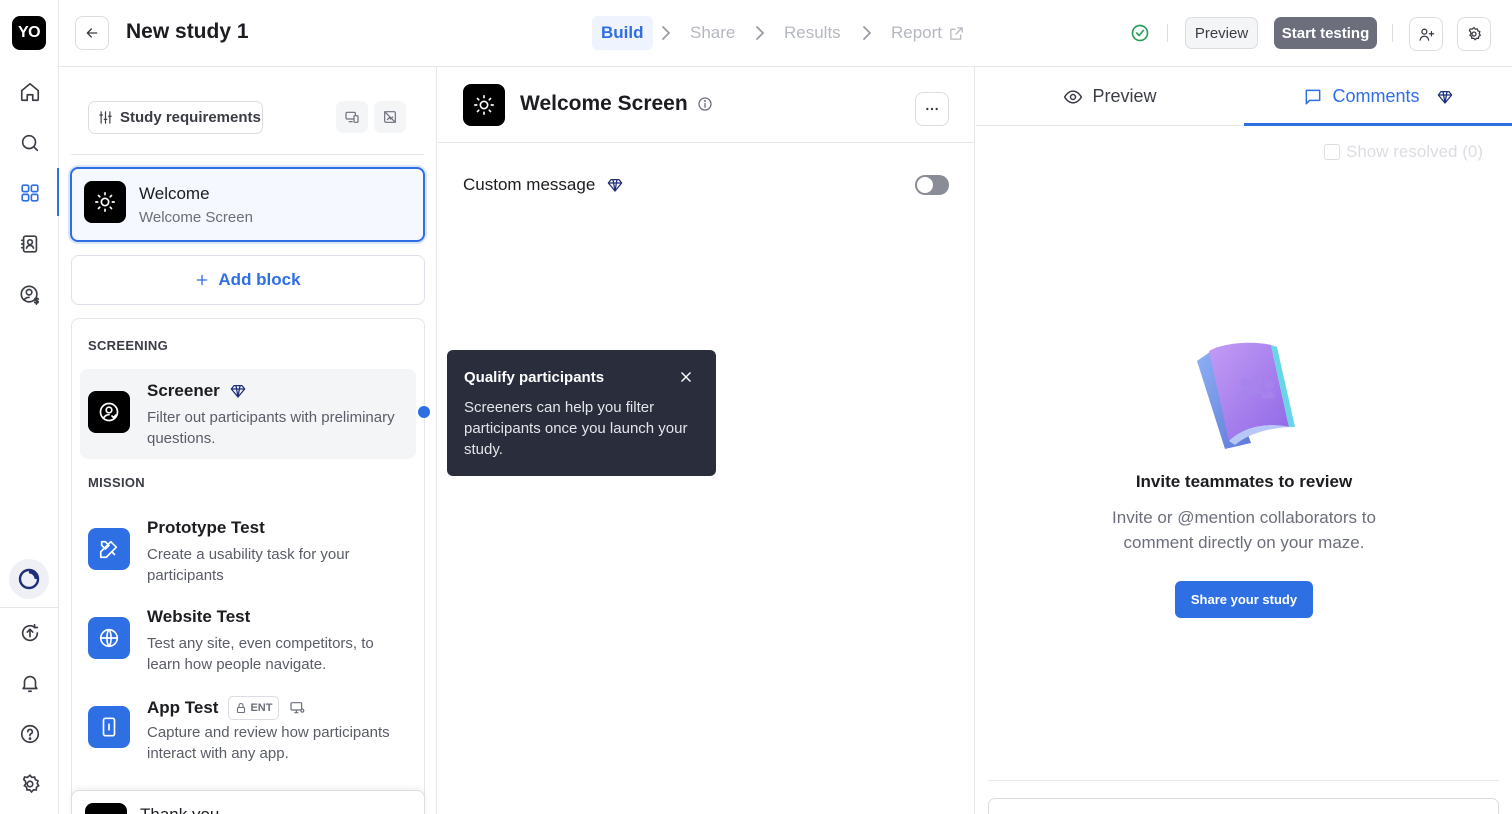 This screenshot has height=814, width=1512. I want to click on settings-button, so click(1474, 34).